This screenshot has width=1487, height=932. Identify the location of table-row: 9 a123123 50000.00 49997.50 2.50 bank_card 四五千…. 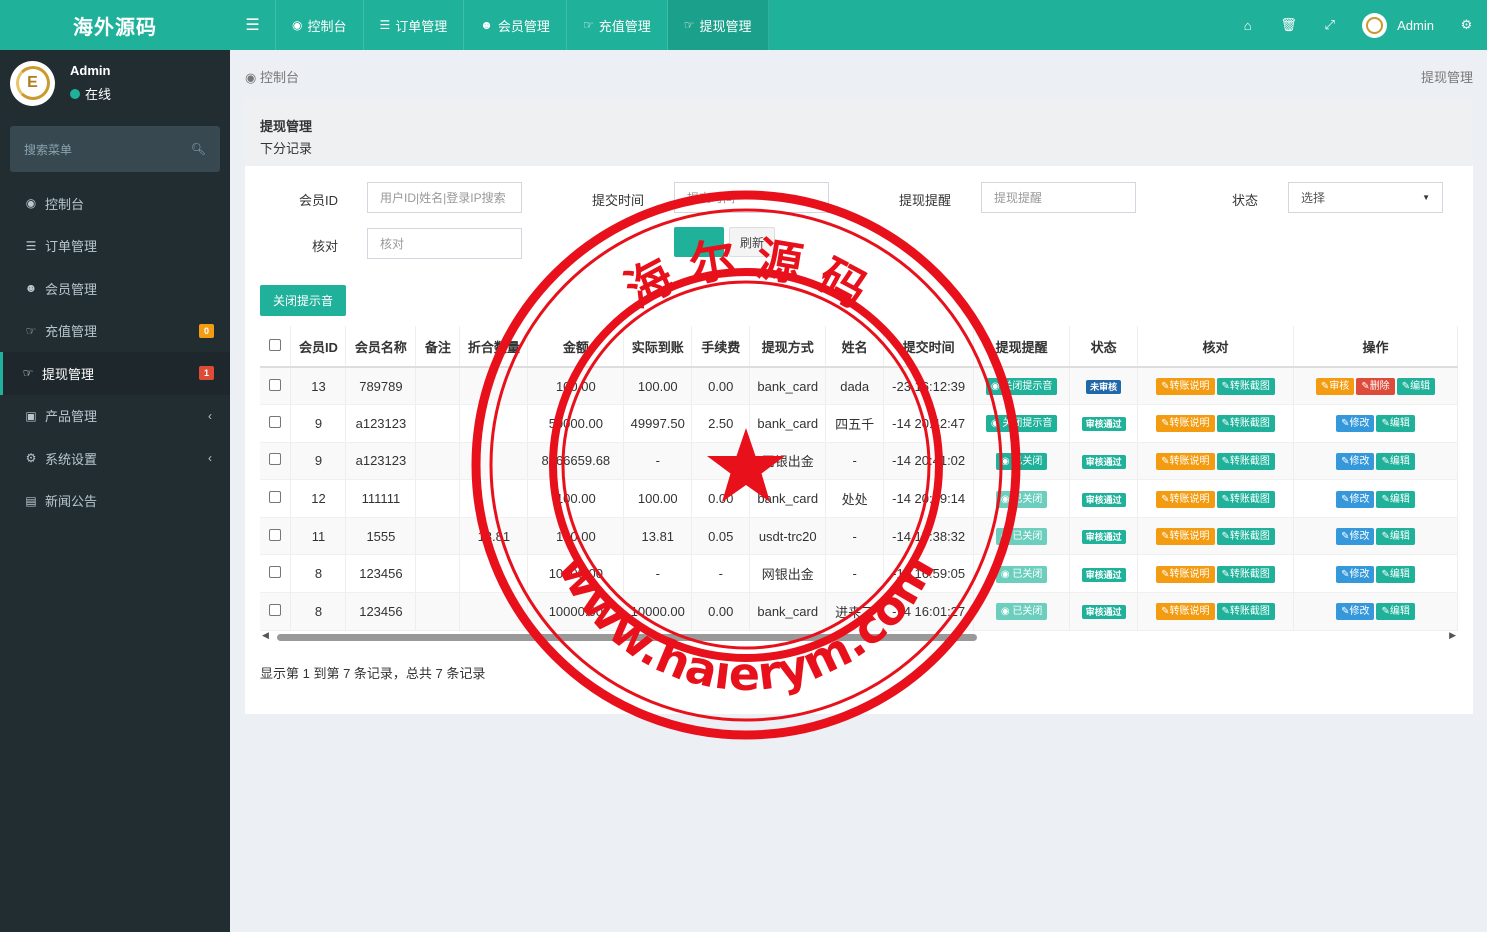
(859, 423).